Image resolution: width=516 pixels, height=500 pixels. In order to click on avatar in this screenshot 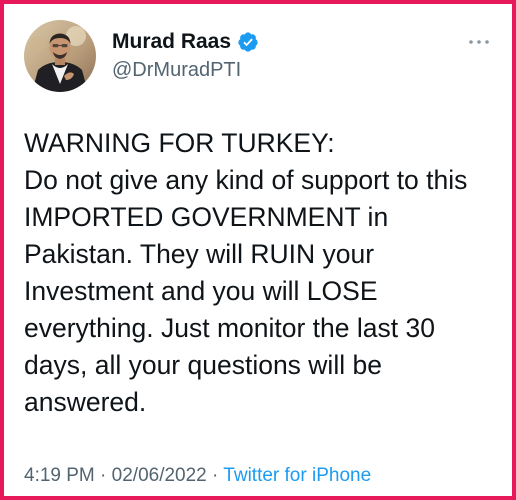, I will do `click(60, 56)`.